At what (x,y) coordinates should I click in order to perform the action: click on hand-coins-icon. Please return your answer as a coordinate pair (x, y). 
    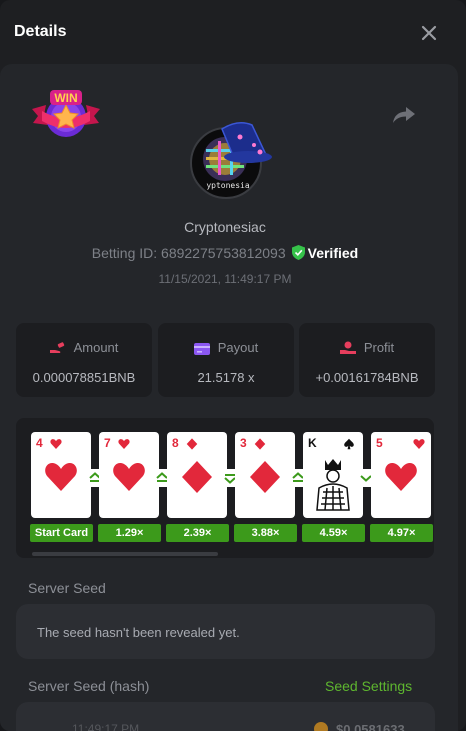
    Looking at the image, I should click on (56, 347).